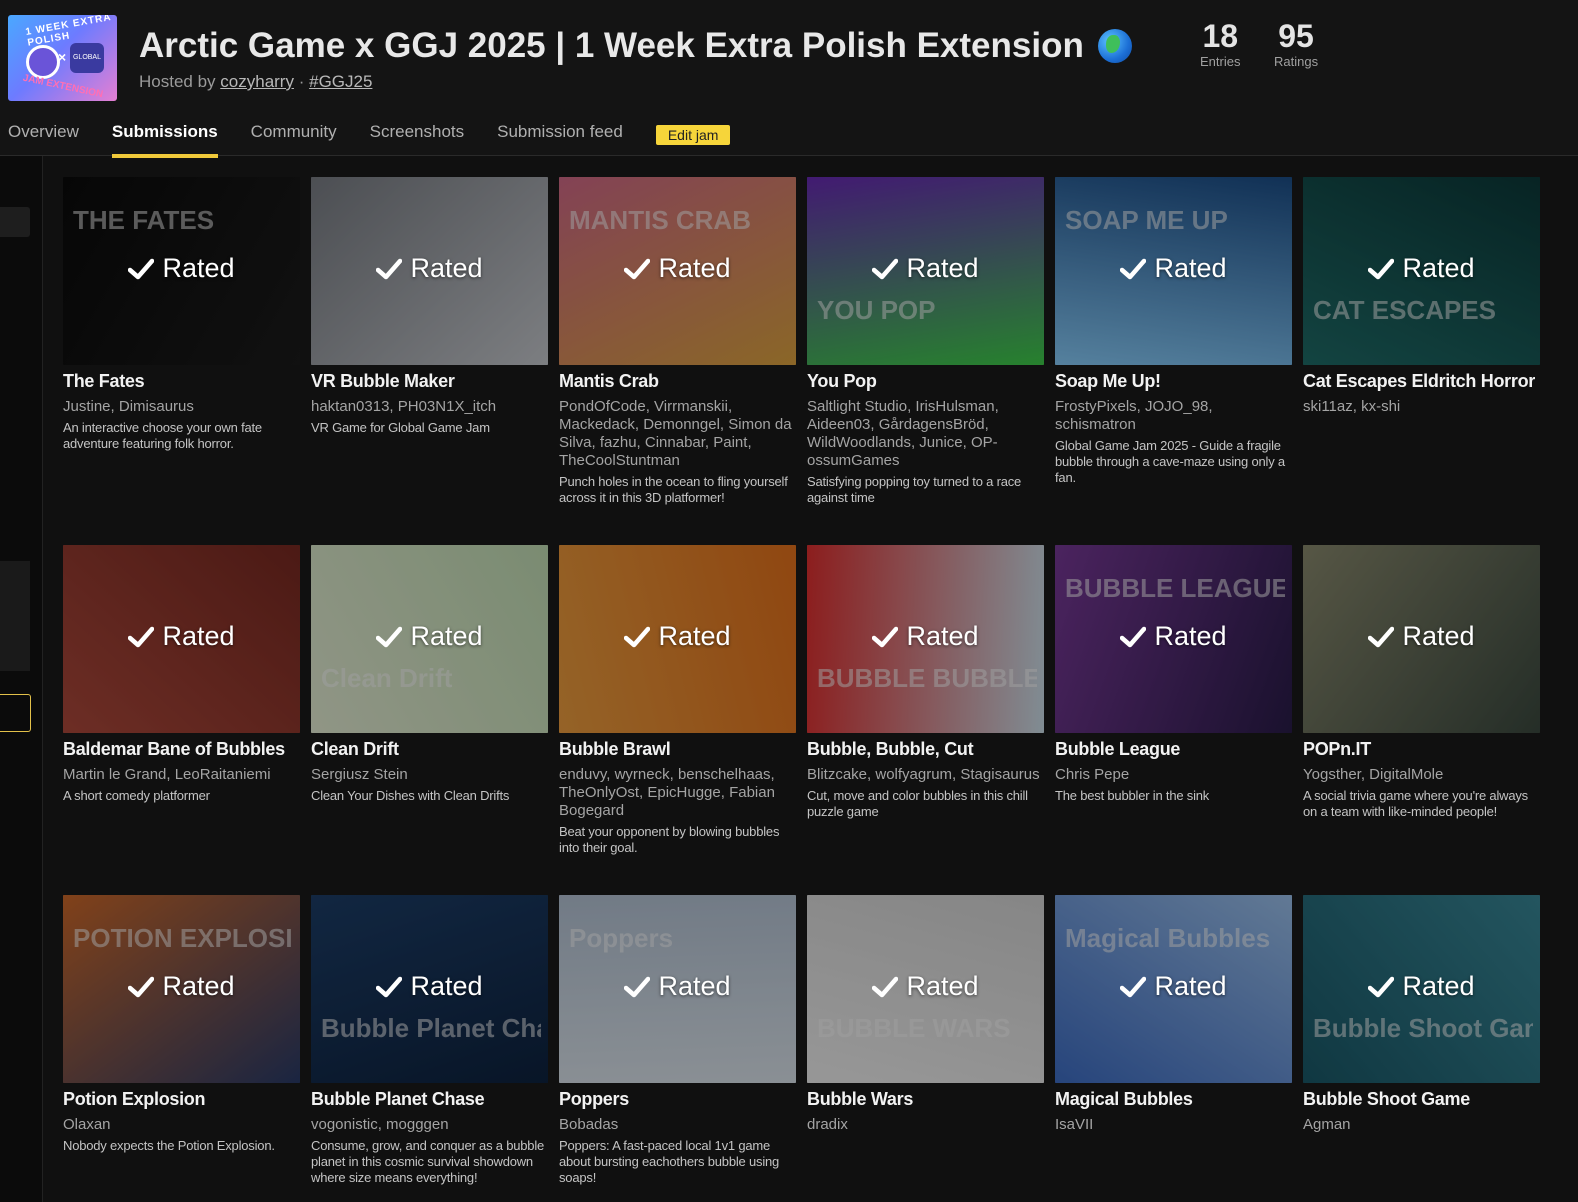  I want to click on submission-authors: Bobadas, so click(677, 1125).